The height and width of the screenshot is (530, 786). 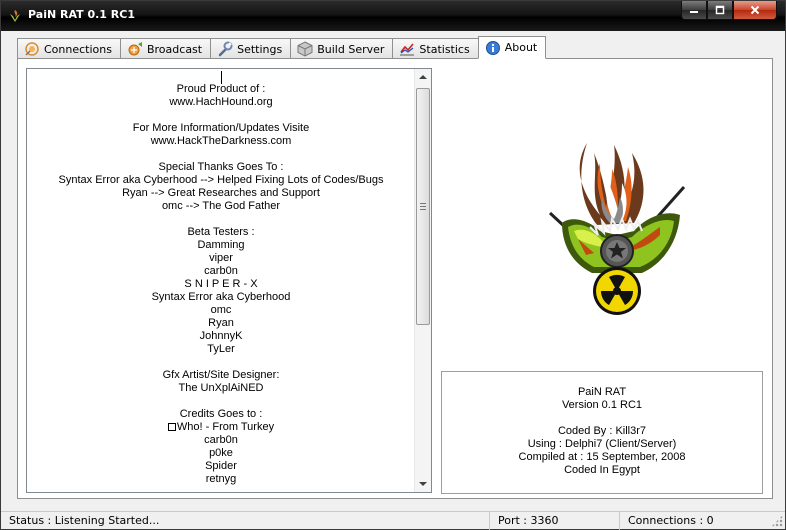 What do you see at coordinates (32, 49) in the screenshot?
I see `connections-icon` at bounding box center [32, 49].